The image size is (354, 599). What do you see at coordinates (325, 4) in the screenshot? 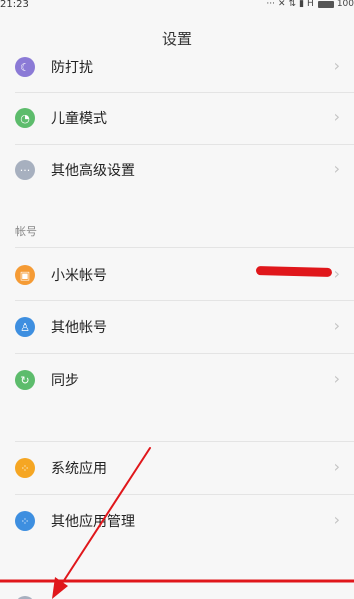
I see `battery-icon` at bounding box center [325, 4].